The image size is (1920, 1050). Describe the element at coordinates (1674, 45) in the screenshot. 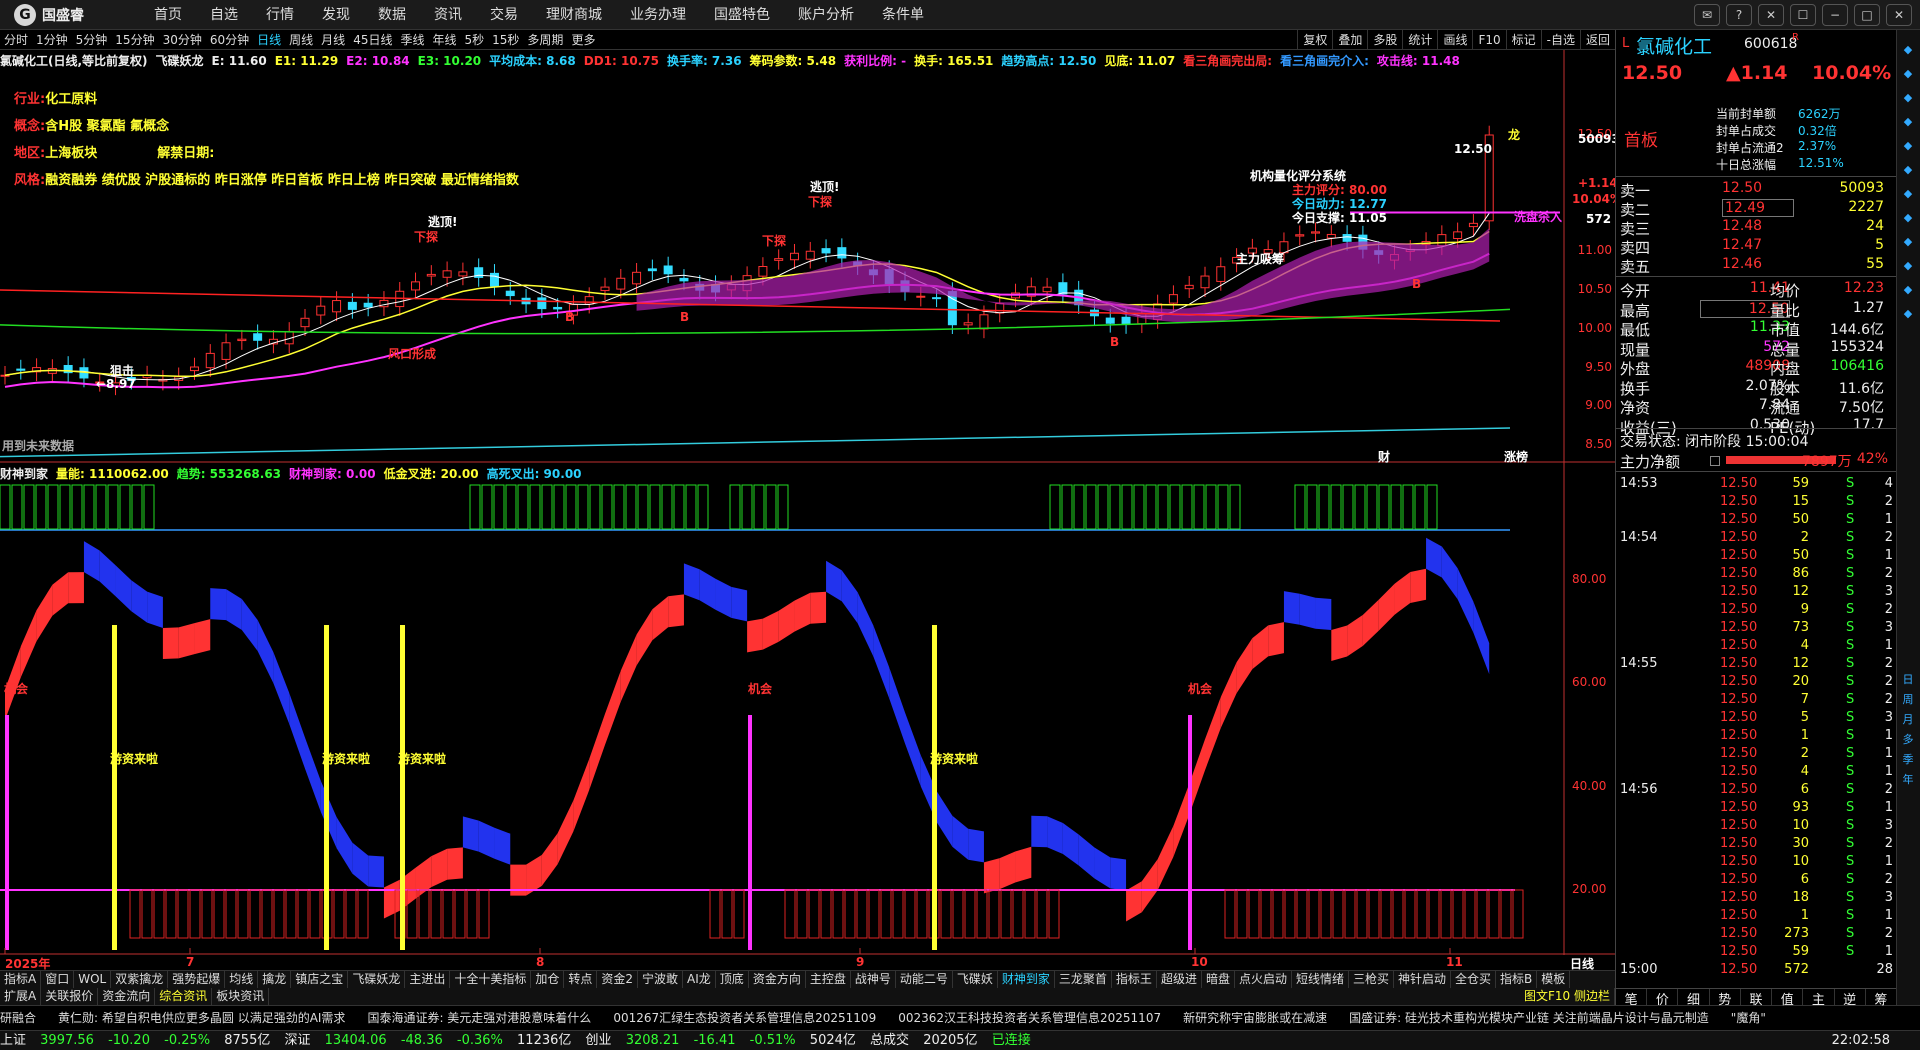

I see `stock-name: 氯碱化工` at that location.